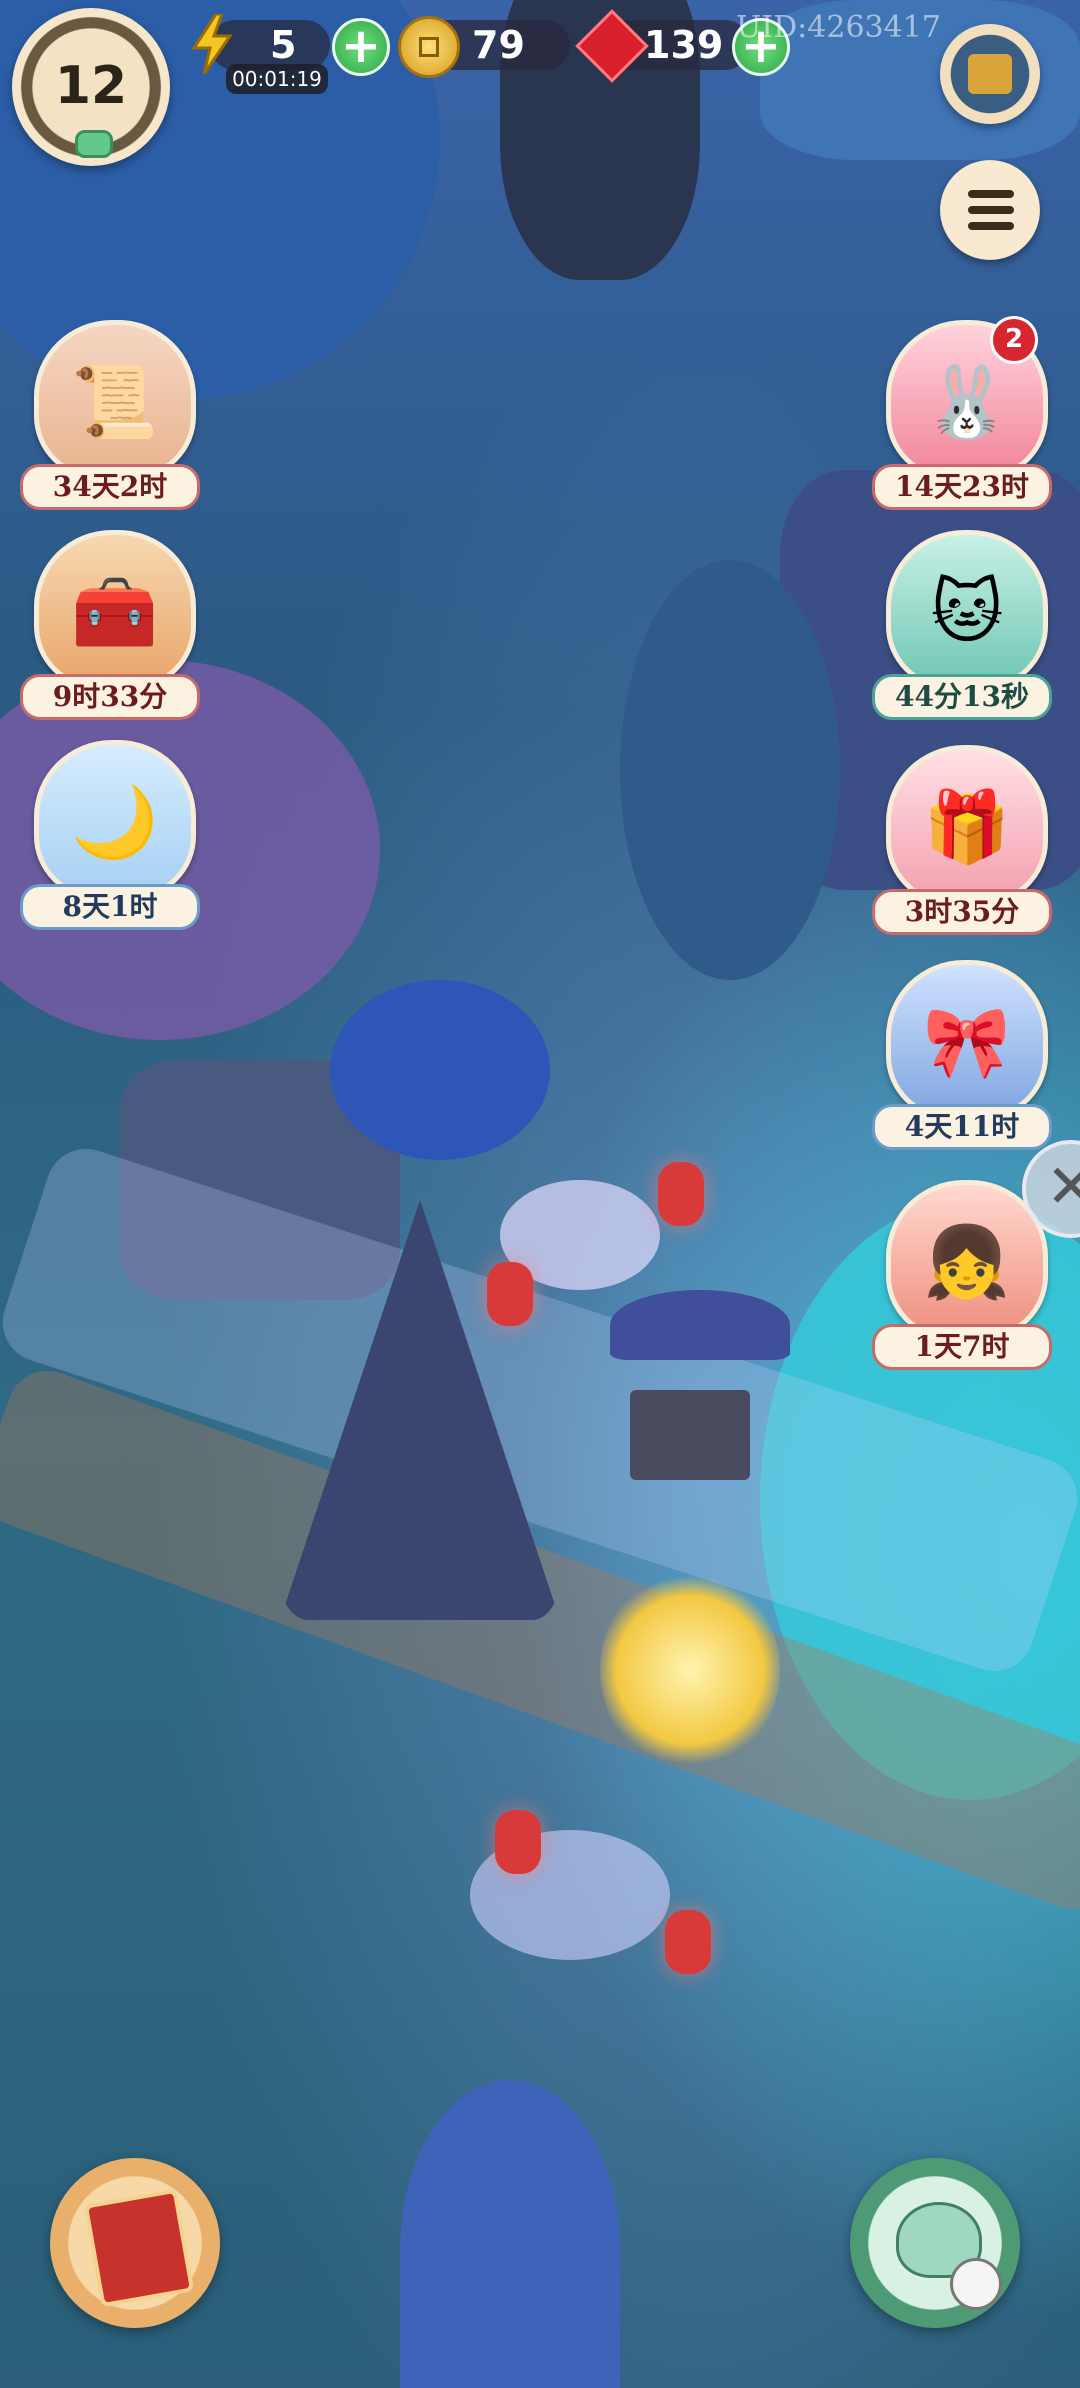 The width and height of the screenshot is (1080, 2388). I want to click on scroll-gift-icon: 📜, so click(115, 400).